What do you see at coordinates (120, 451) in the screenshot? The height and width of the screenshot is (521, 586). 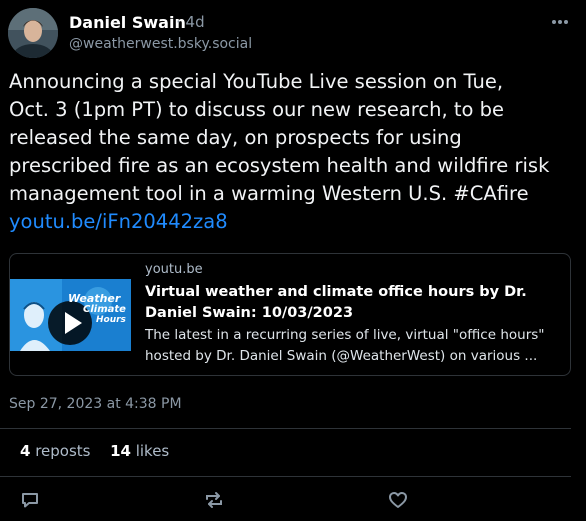 I see `likes-count: 14` at bounding box center [120, 451].